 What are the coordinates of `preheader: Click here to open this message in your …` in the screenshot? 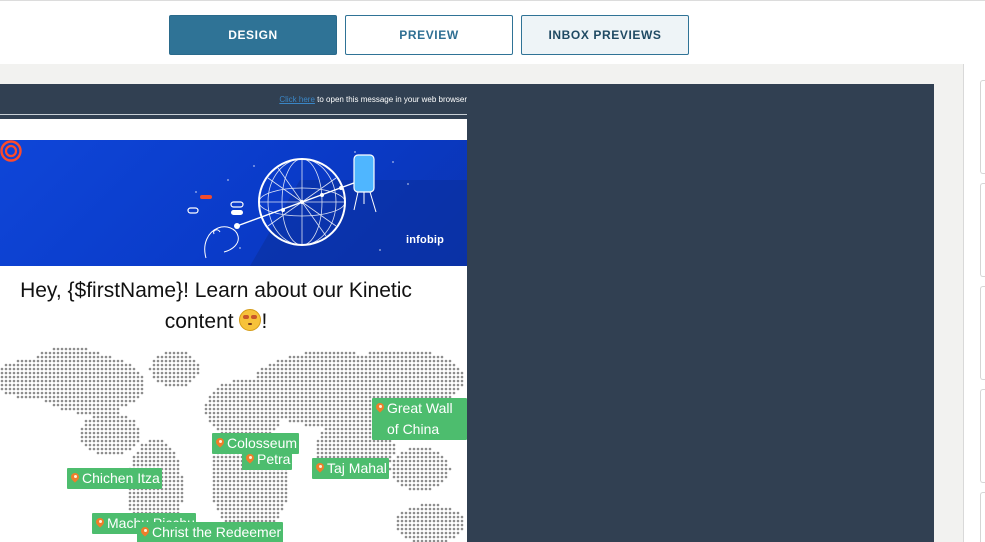 It's located at (233, 100).